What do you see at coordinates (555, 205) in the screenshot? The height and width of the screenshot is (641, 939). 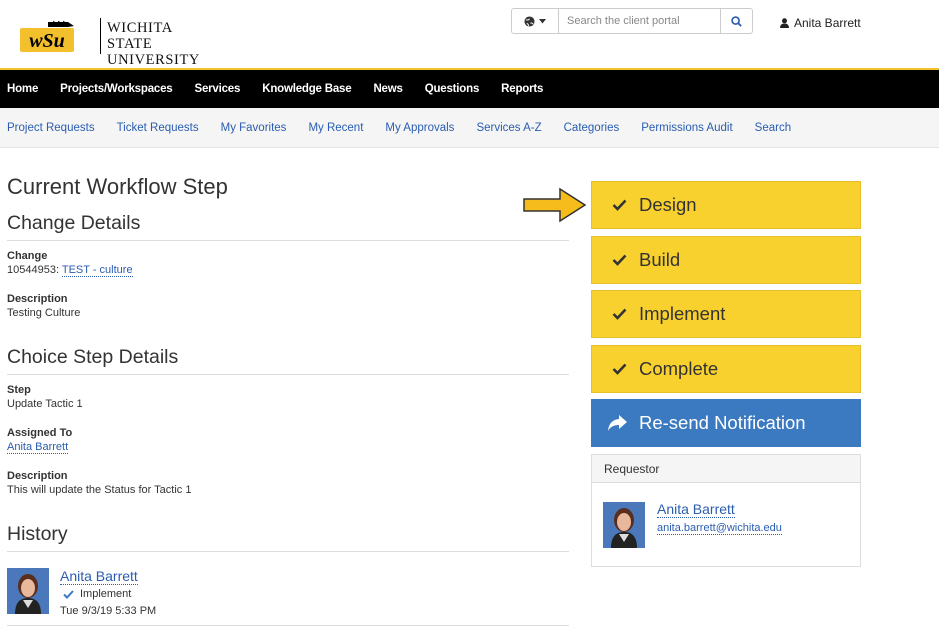 I see `current-step-arrow-icon` at bounding box center [555, 205].